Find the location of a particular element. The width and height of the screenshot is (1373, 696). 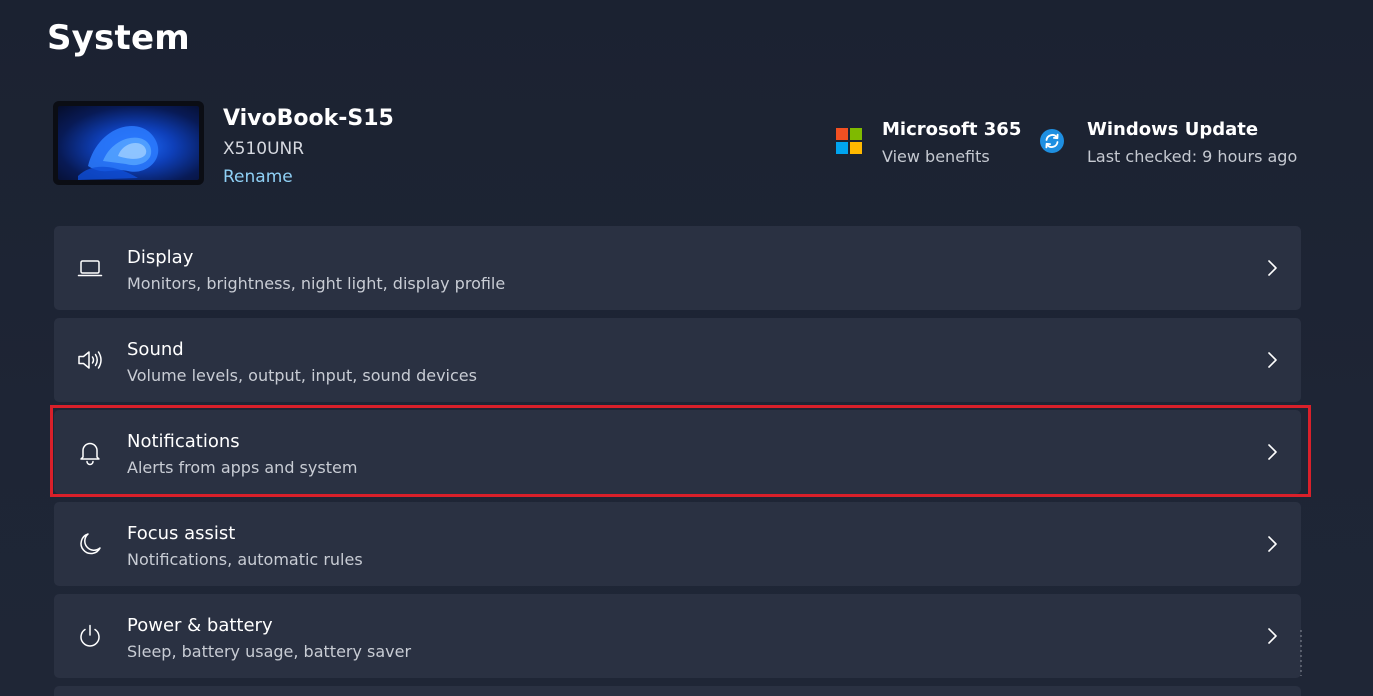

moon-icon is located at coordinates (90, 544).